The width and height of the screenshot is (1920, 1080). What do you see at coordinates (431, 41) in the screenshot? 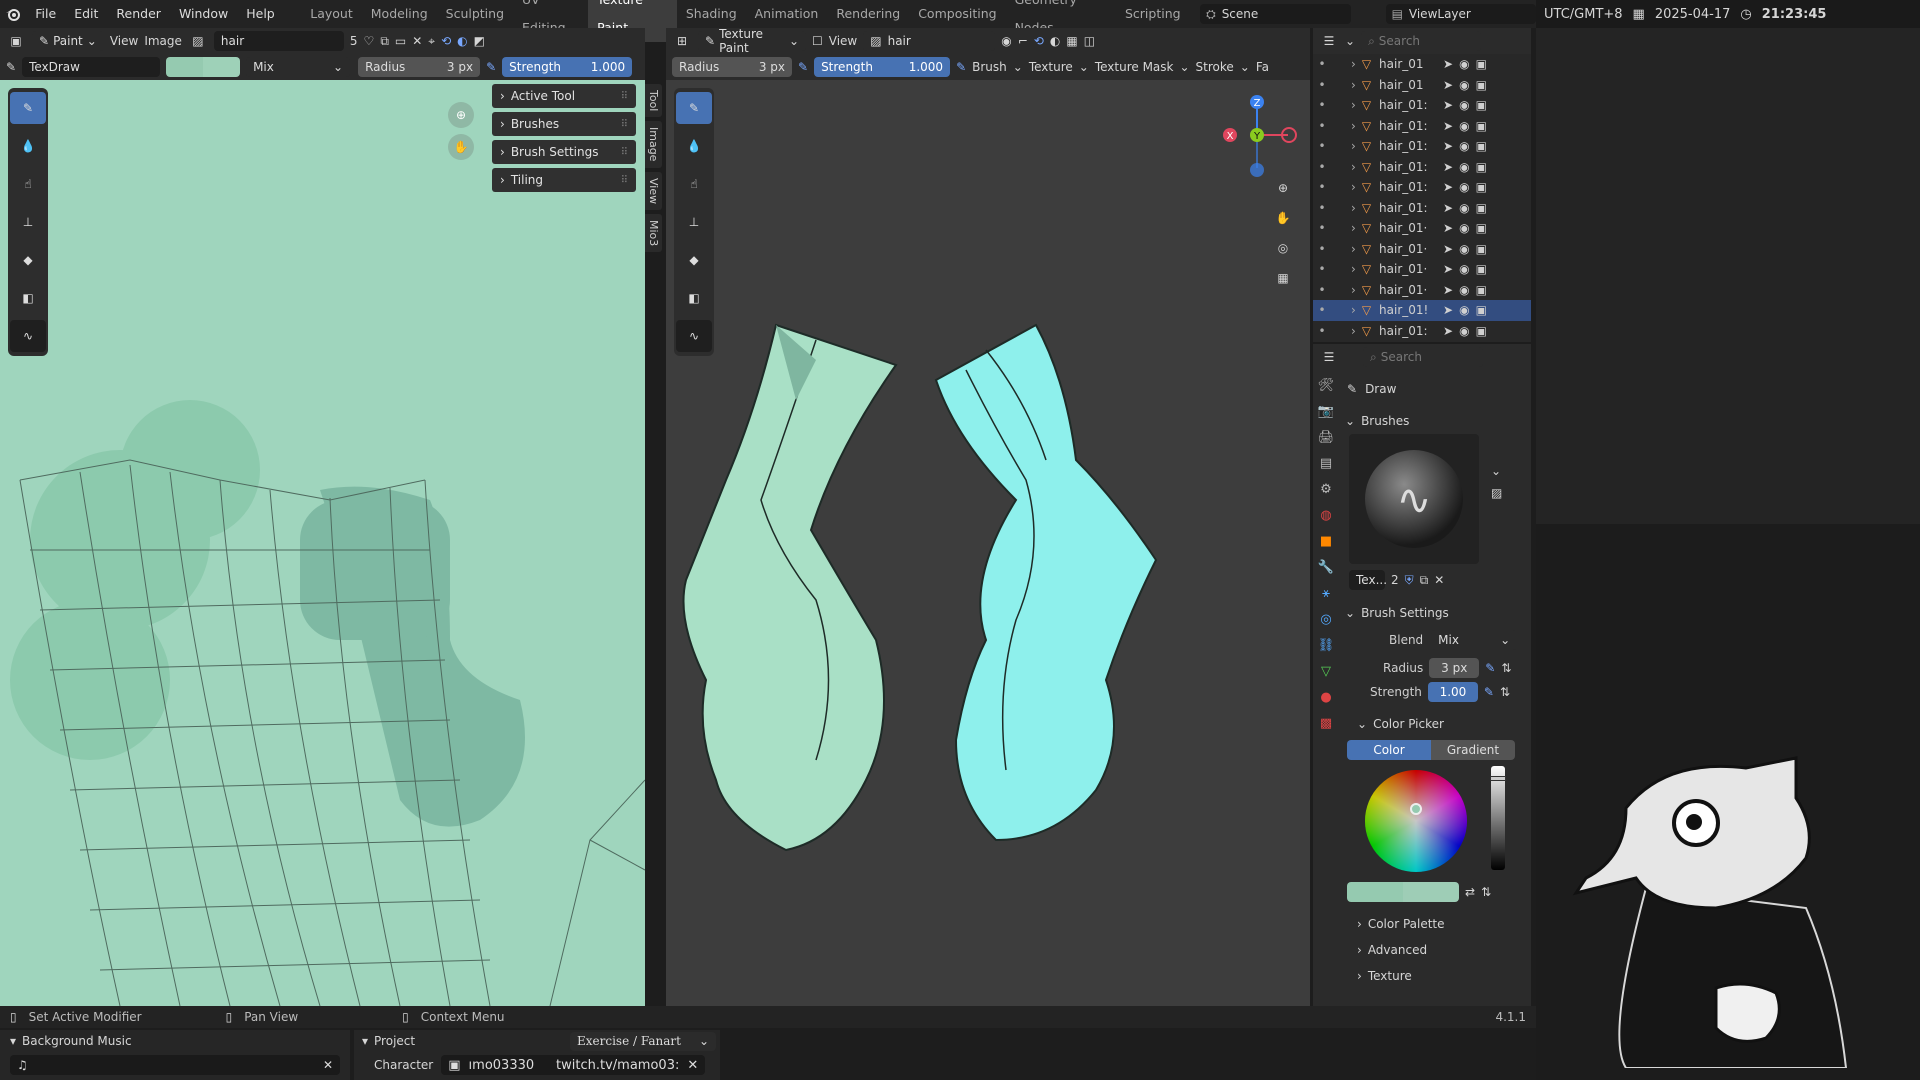
I see `pin-icon: ⌖` at bounding box center [431, 41].